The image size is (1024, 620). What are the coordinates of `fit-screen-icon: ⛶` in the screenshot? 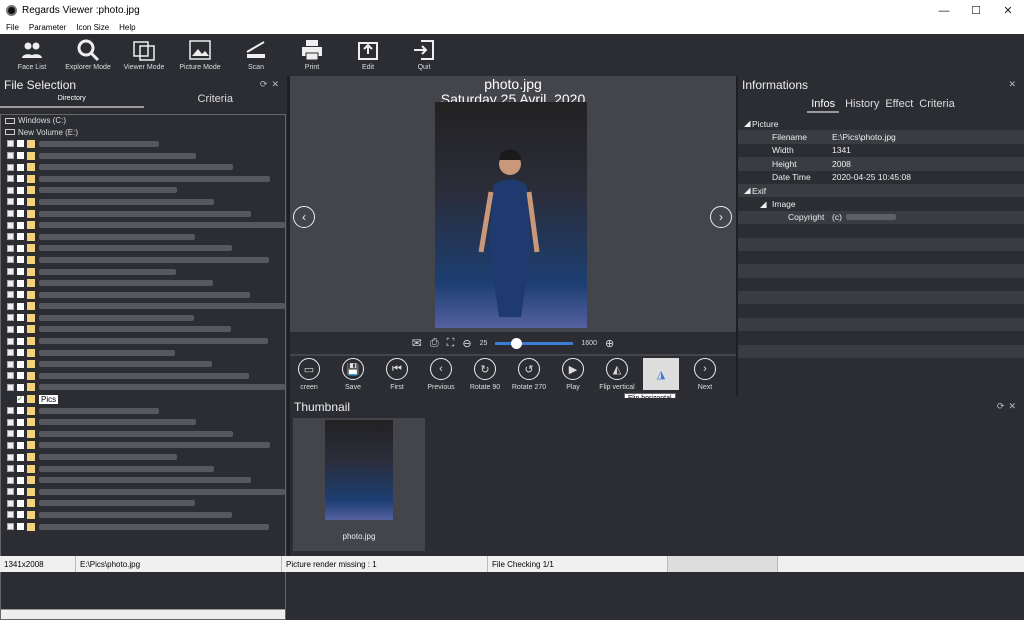 It's located at (451, 343).